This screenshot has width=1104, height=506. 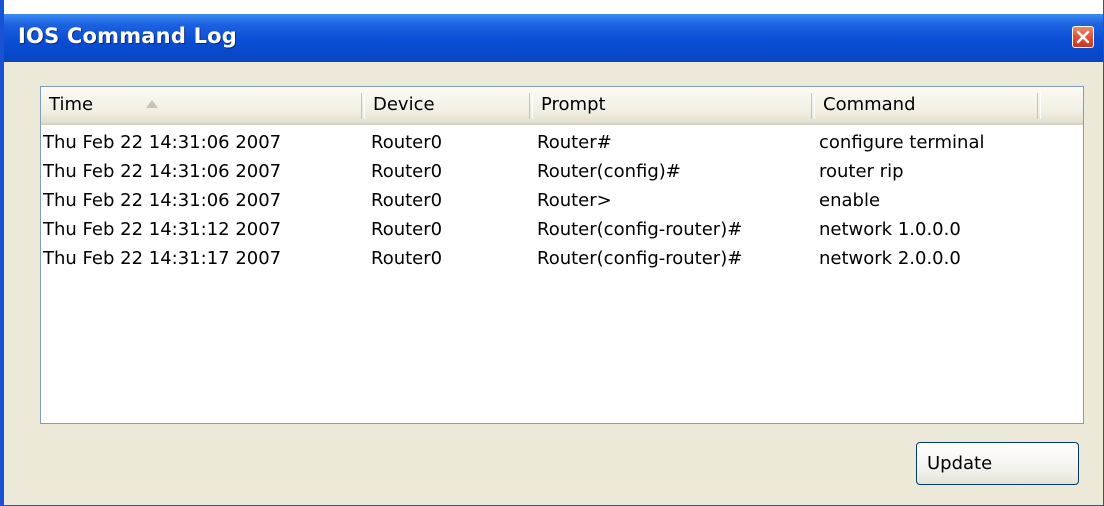 I want to click on cell-command: configure terminal, so click(x=902, y=142).